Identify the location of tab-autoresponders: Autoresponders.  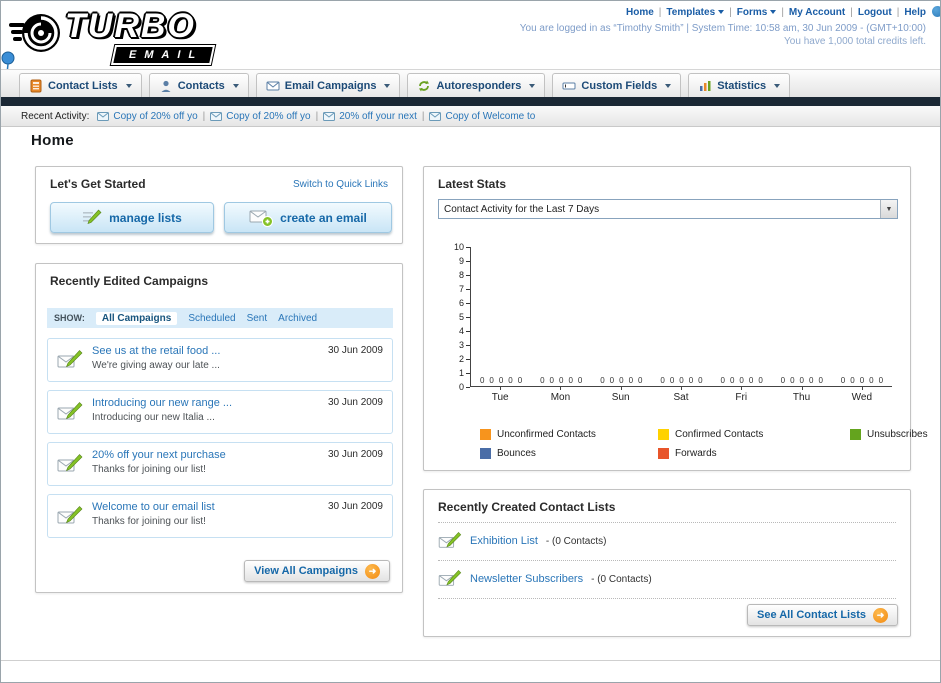
(476, 85).